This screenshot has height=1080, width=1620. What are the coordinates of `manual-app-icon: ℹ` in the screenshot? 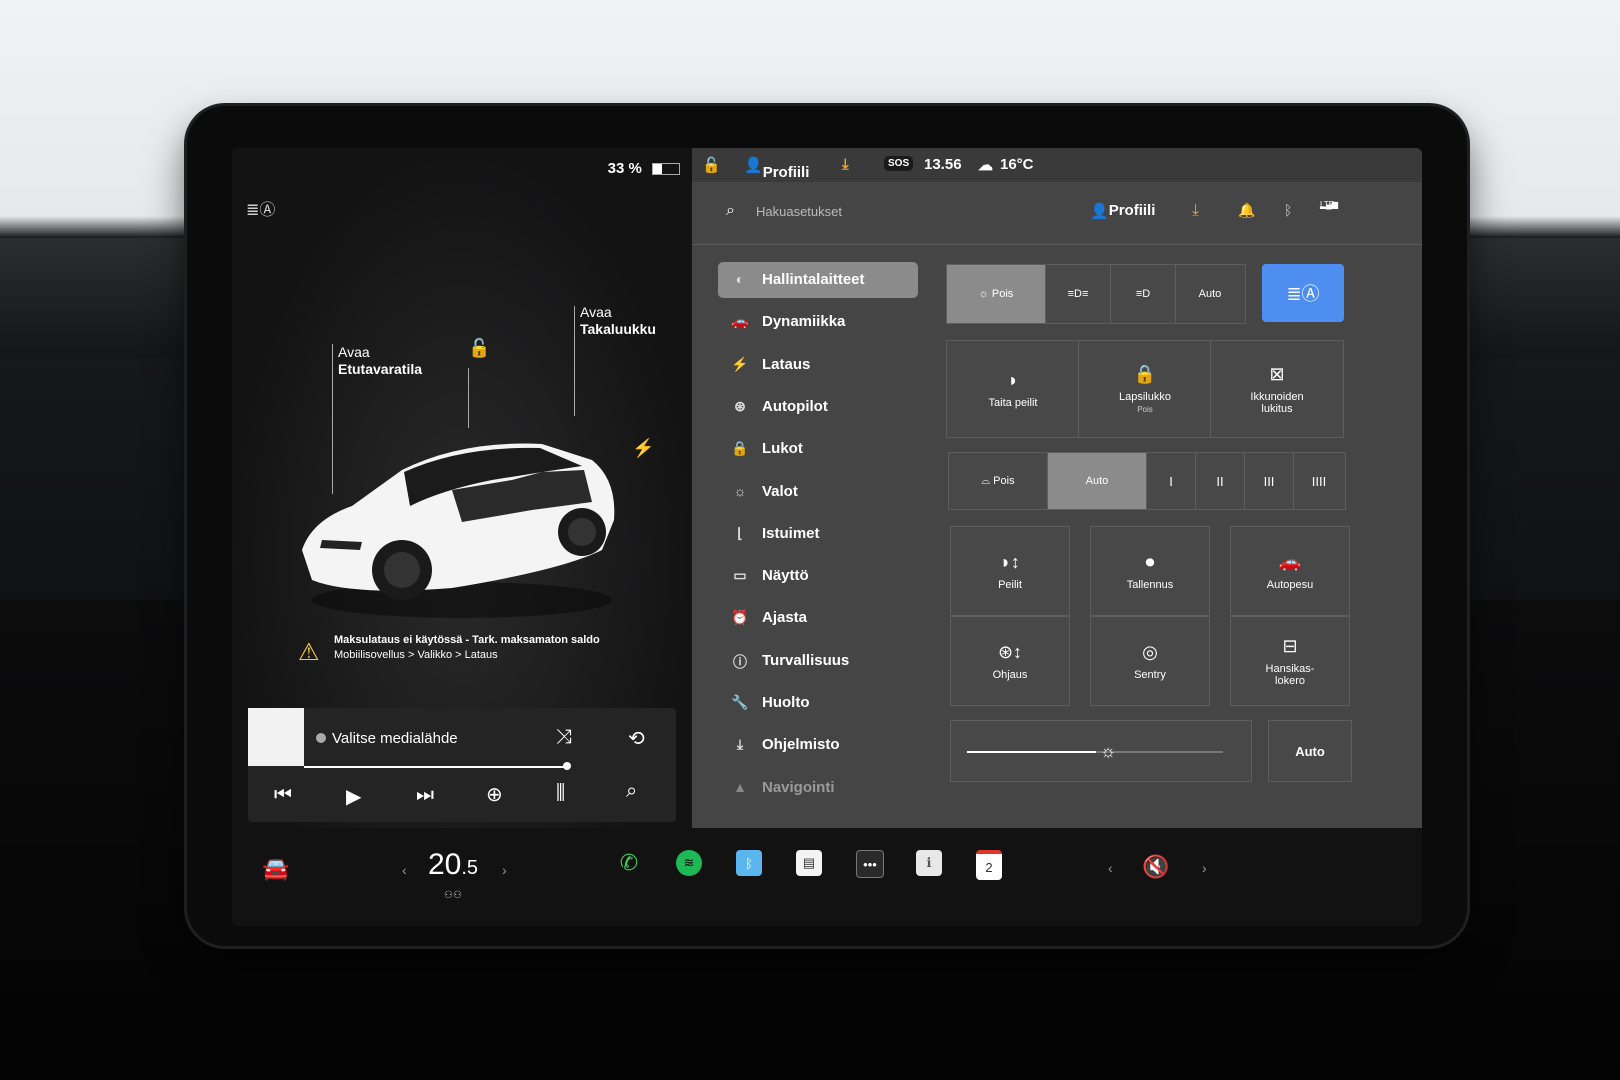 It's located at (929, 863).